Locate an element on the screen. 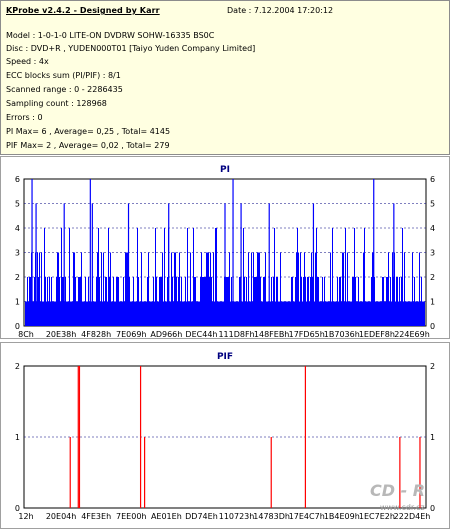  chart-title: PIF is located at coordinates (225, 357).